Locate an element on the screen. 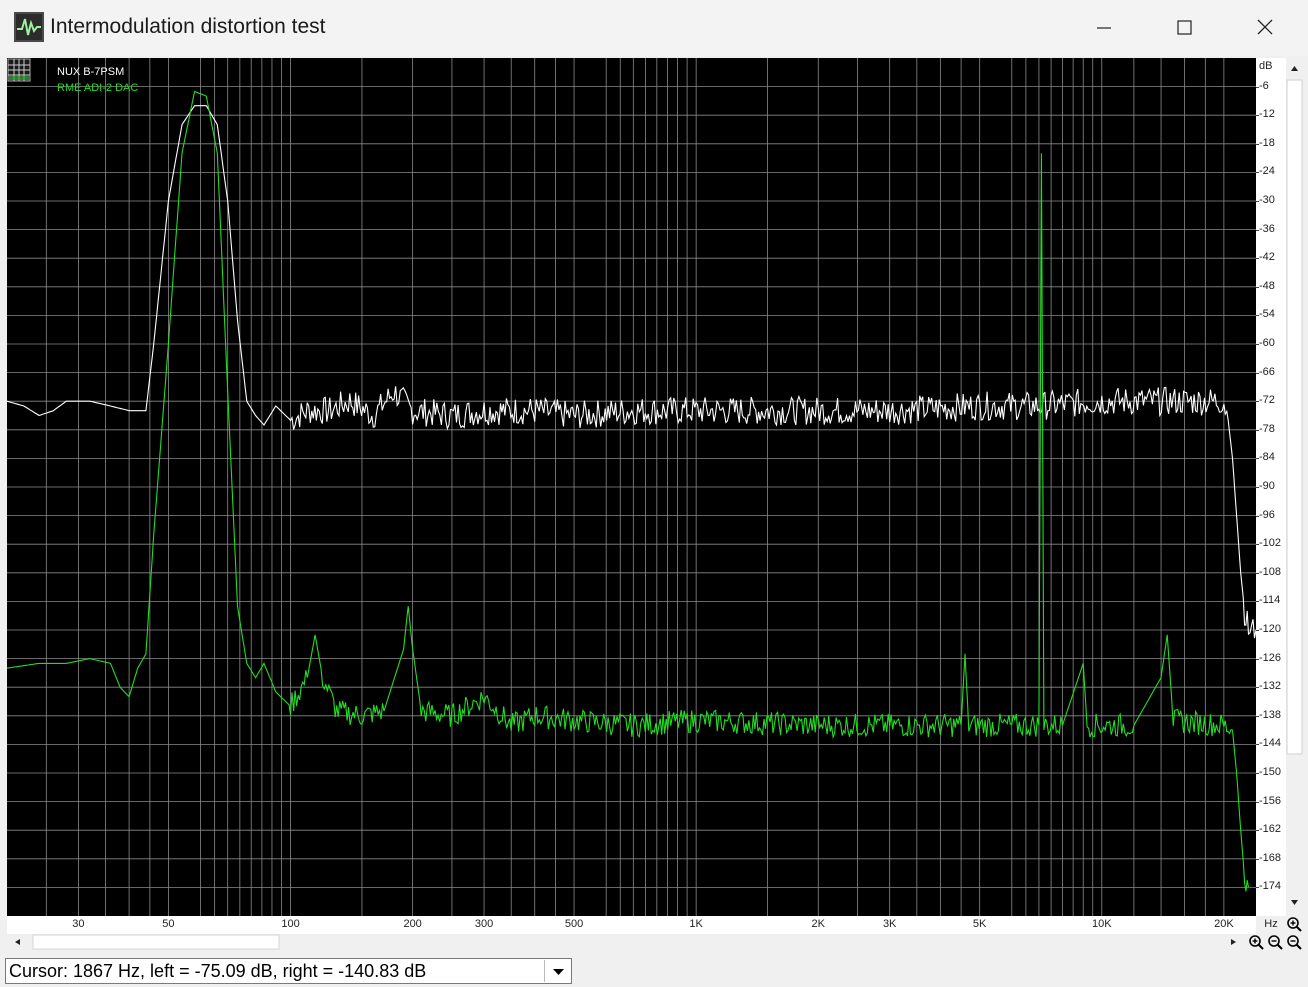 The height and width of the screenshot is (987, 1308). y-tick-label: -12 is located at coordinates (1267, 114).